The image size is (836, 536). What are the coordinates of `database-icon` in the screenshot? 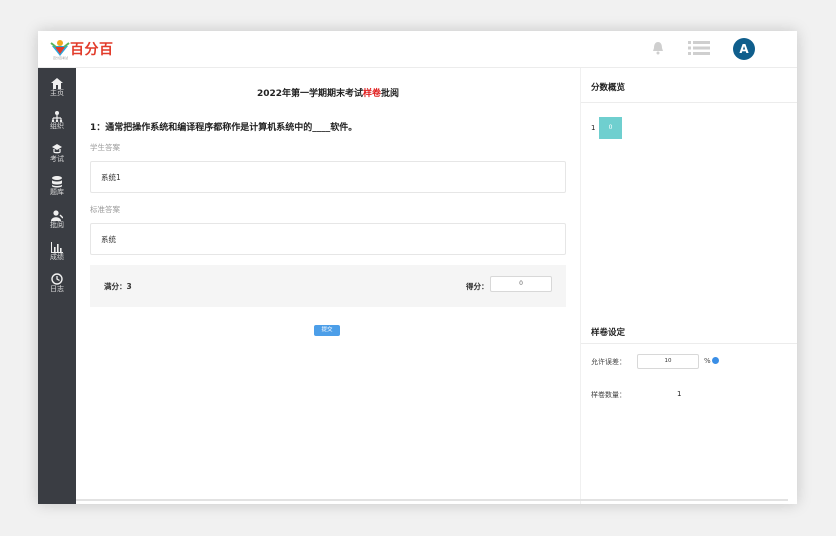 It's located at (57, 182).